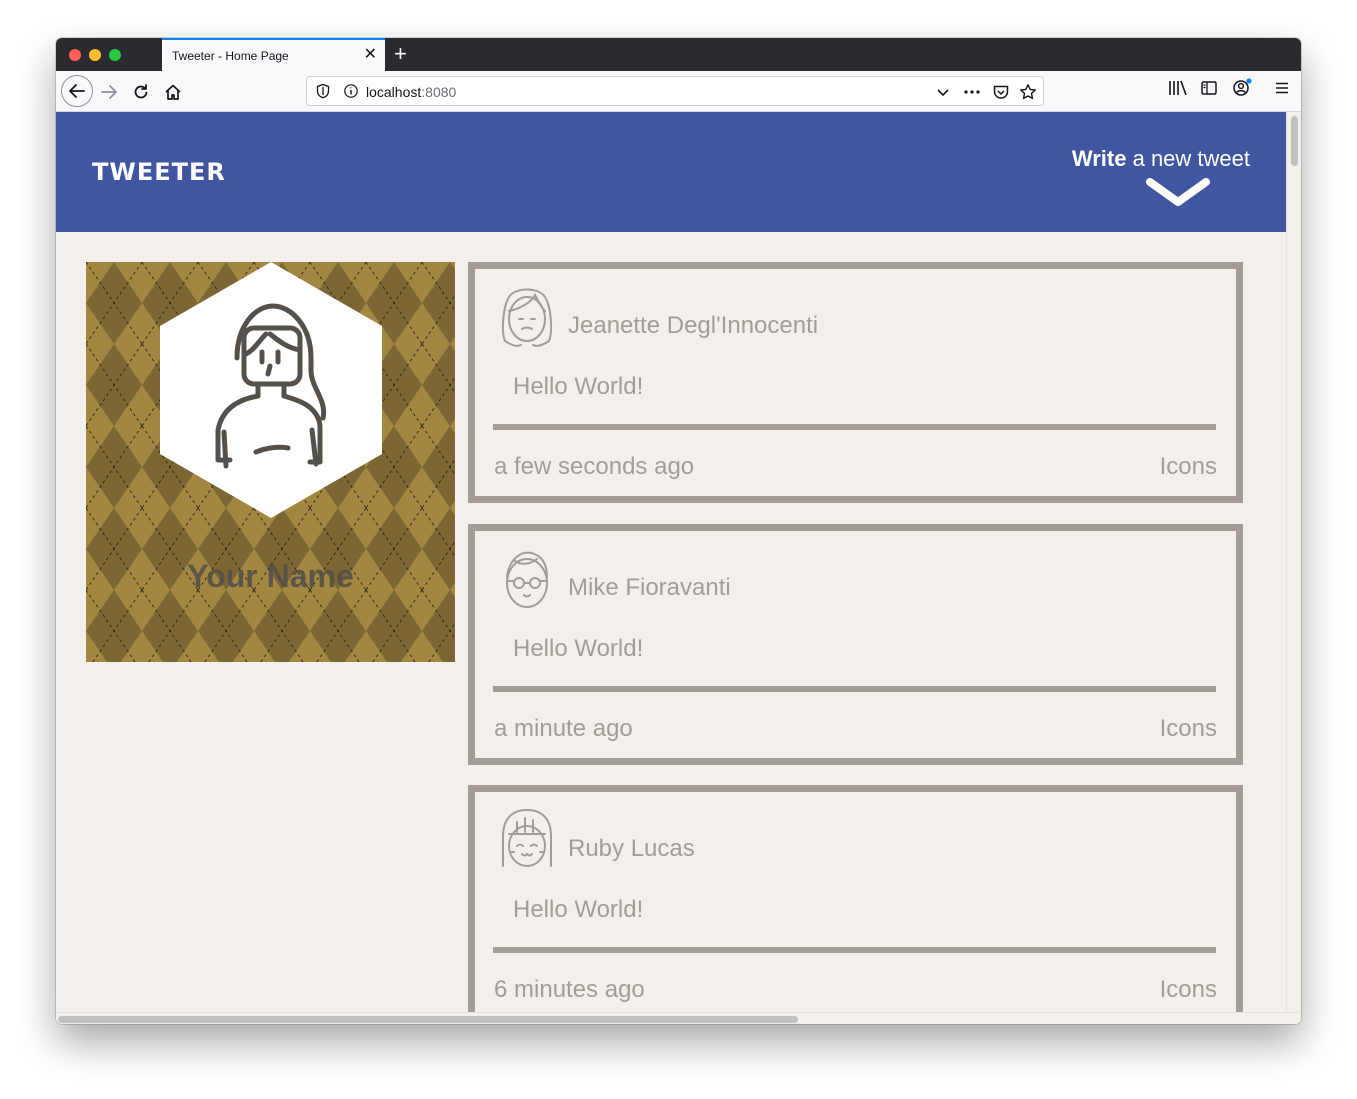  I want to click on tweet-timestamp: a few seconds ago, so click(594, 466).